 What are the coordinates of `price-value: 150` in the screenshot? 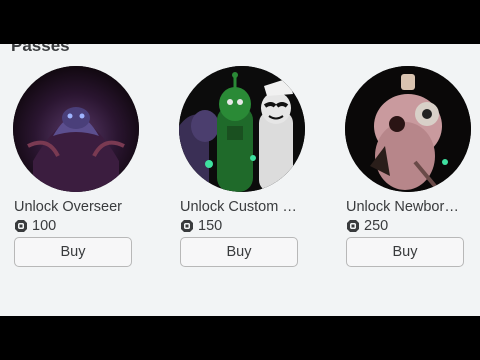 It's located at (210, 226).